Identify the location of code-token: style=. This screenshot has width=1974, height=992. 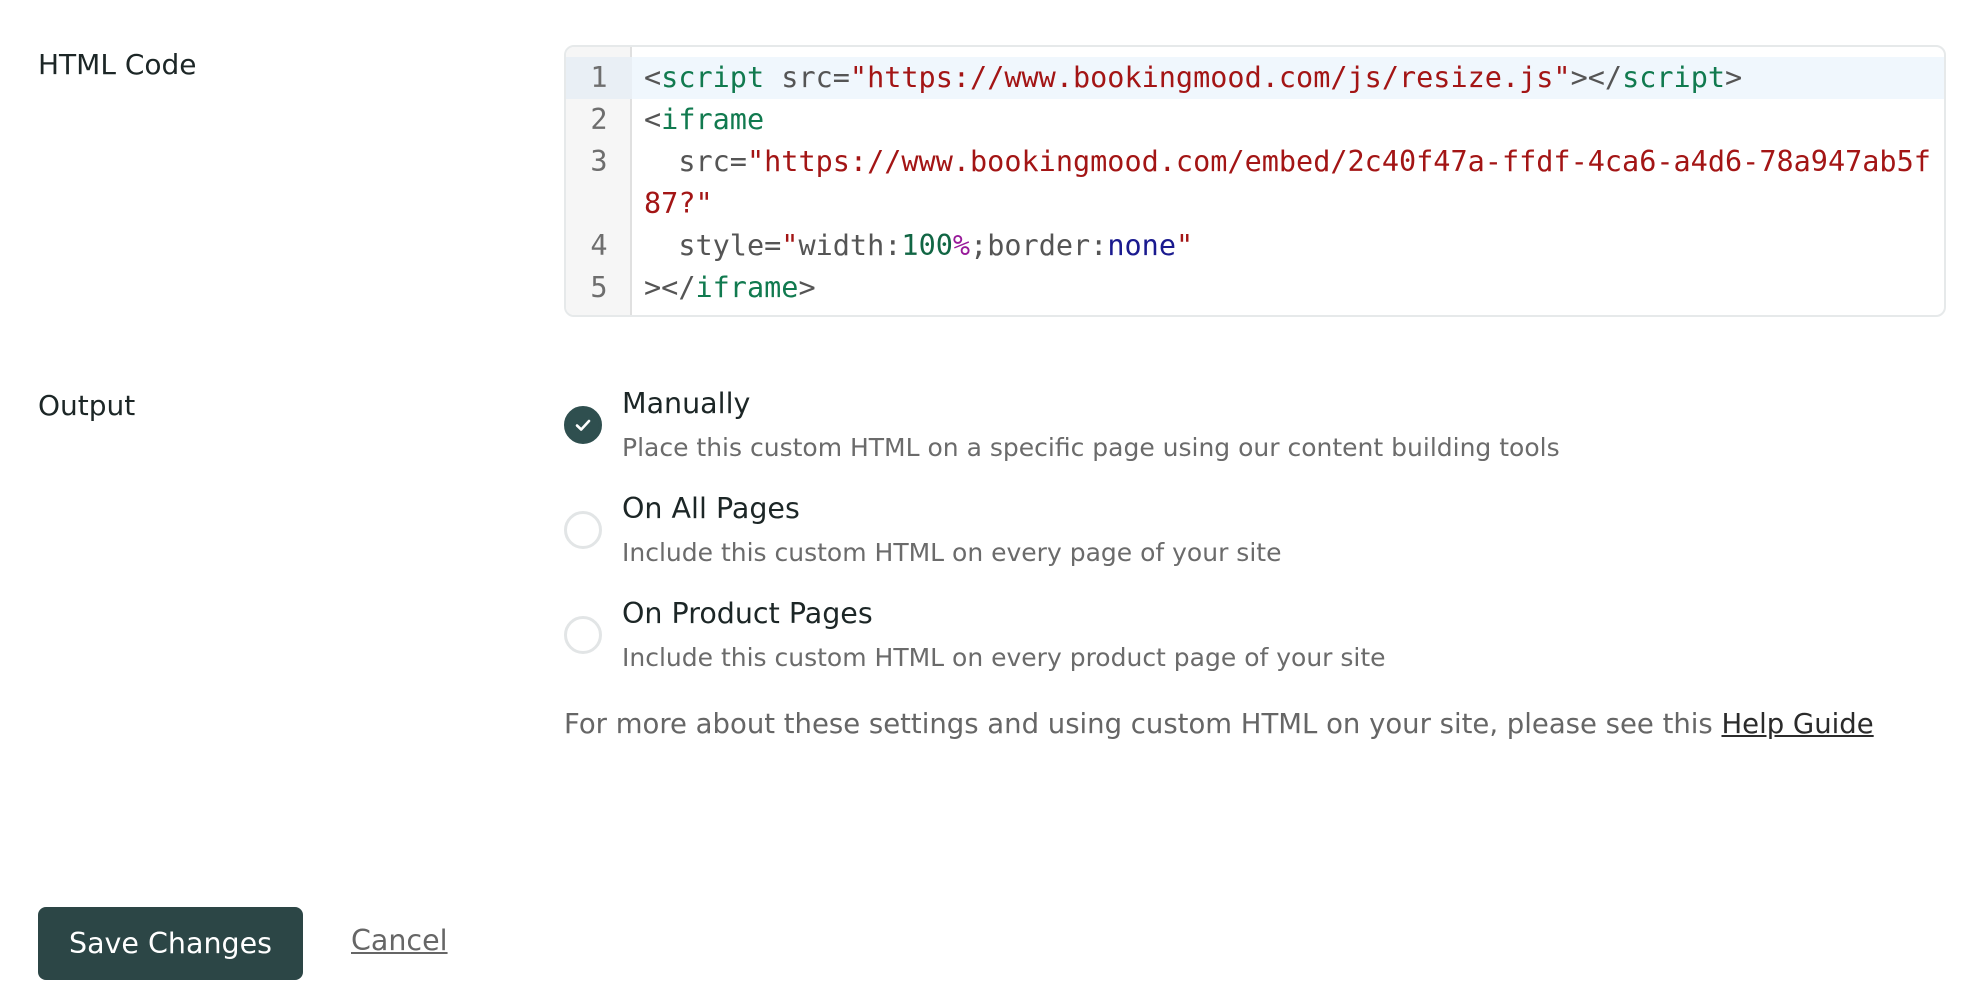
(713, 245).